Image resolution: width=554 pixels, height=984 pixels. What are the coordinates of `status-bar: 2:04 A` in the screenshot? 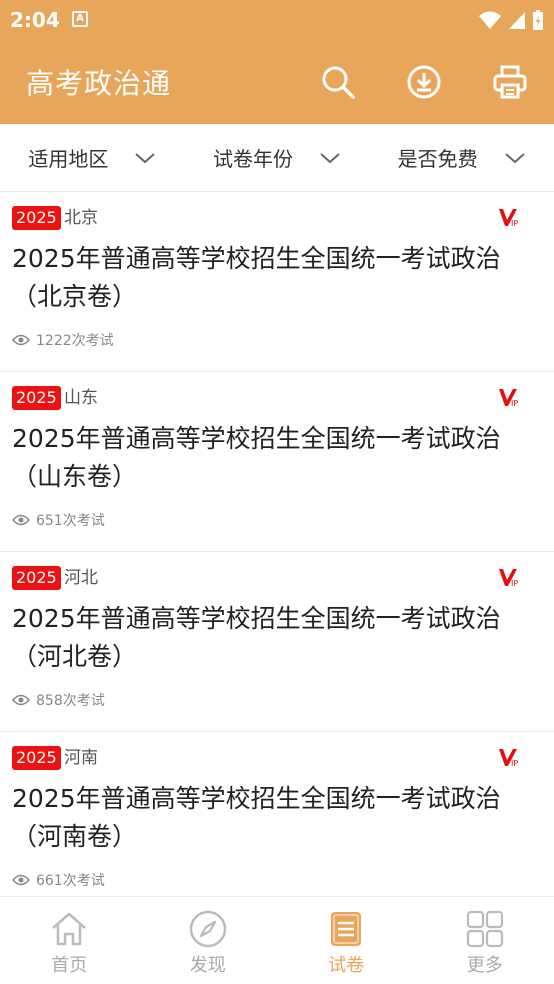 It's located at (277, 20).